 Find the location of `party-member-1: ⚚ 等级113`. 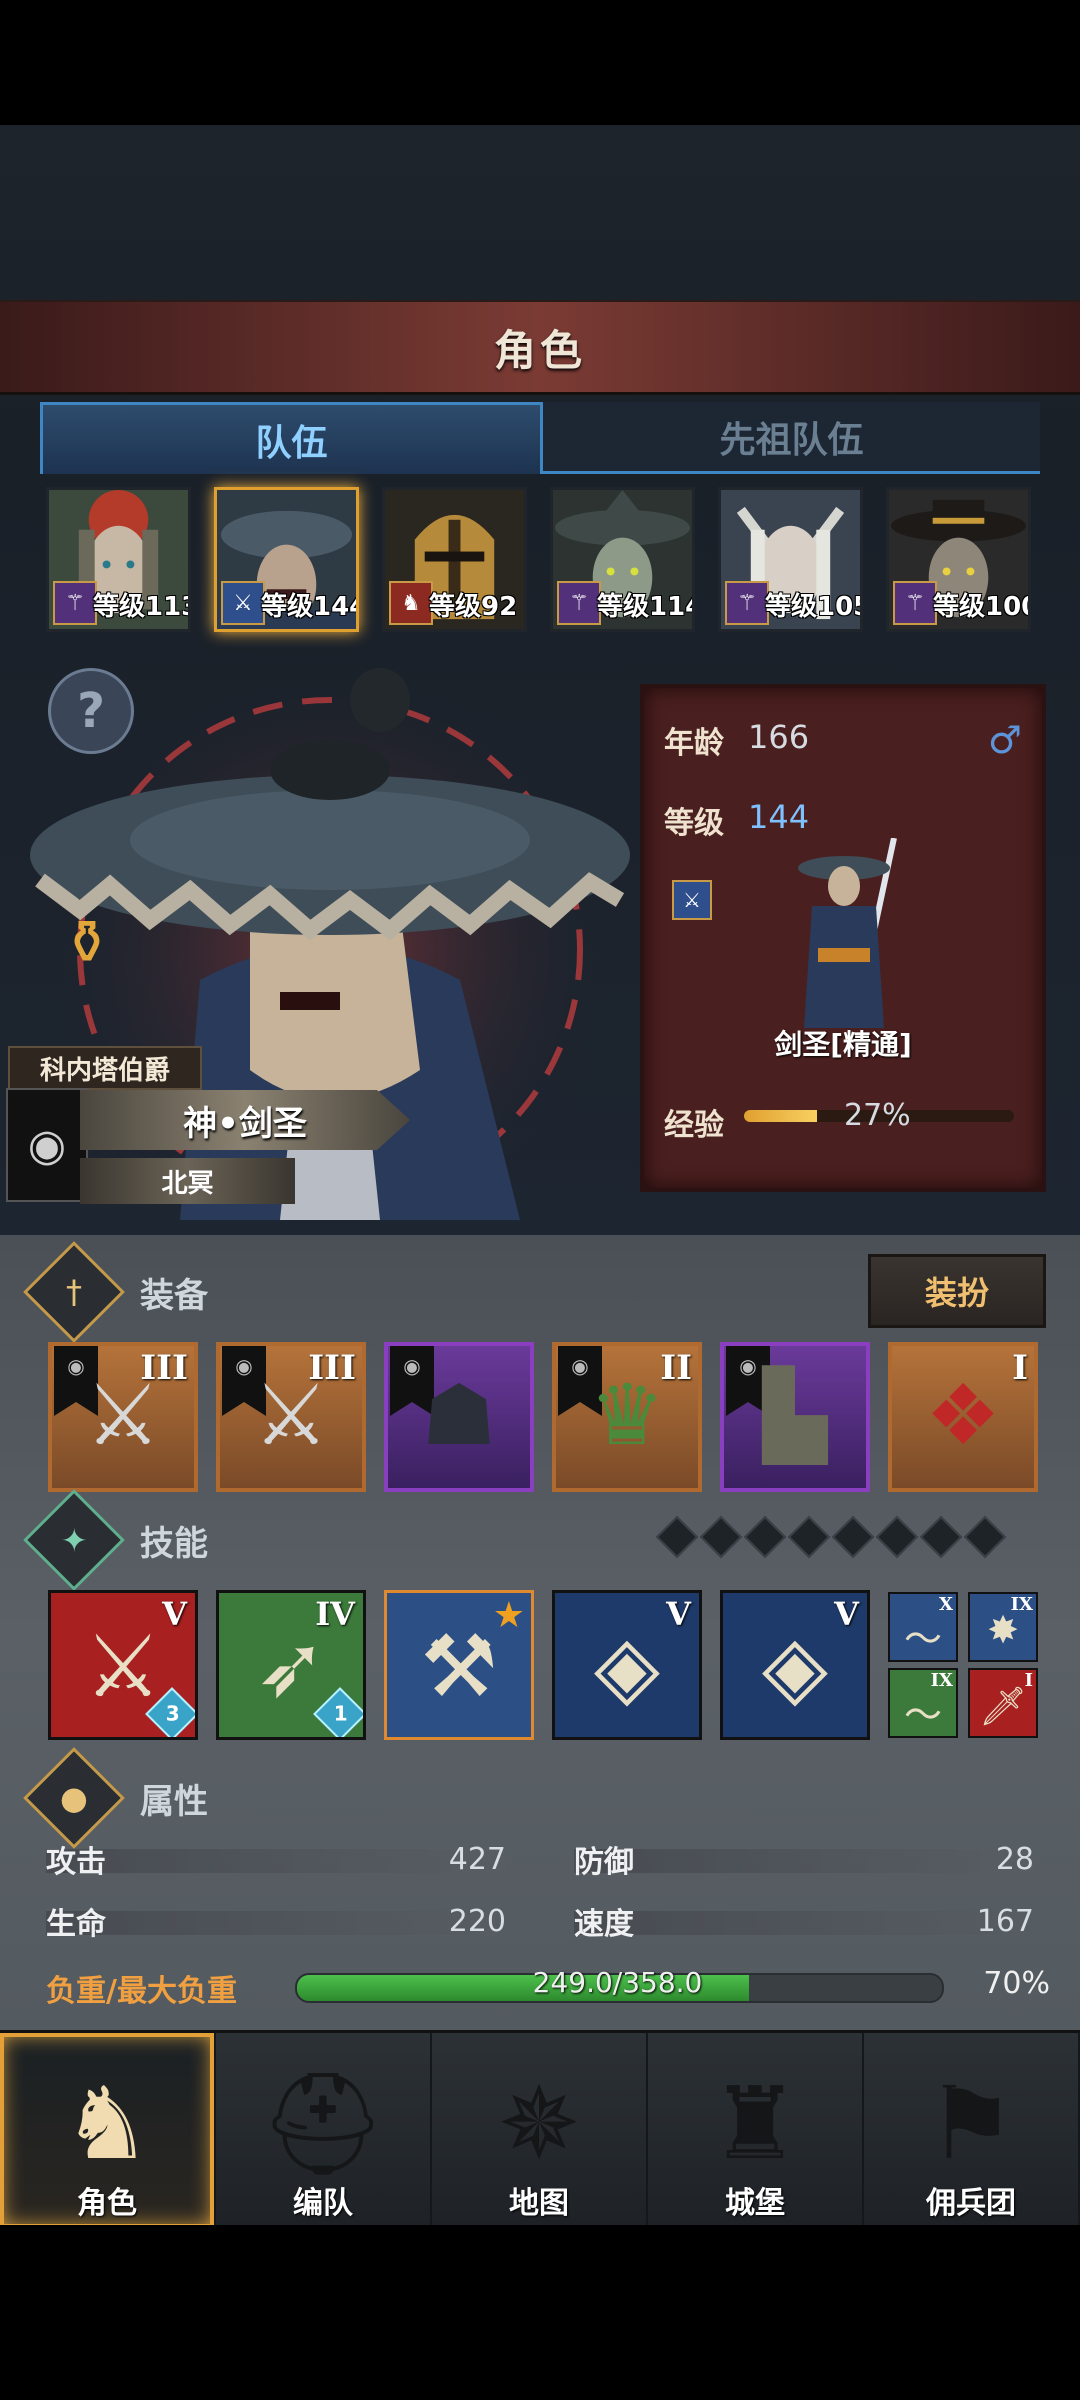

party-member-1: ⚚ 等级113 is located at coordinates (118, 559).